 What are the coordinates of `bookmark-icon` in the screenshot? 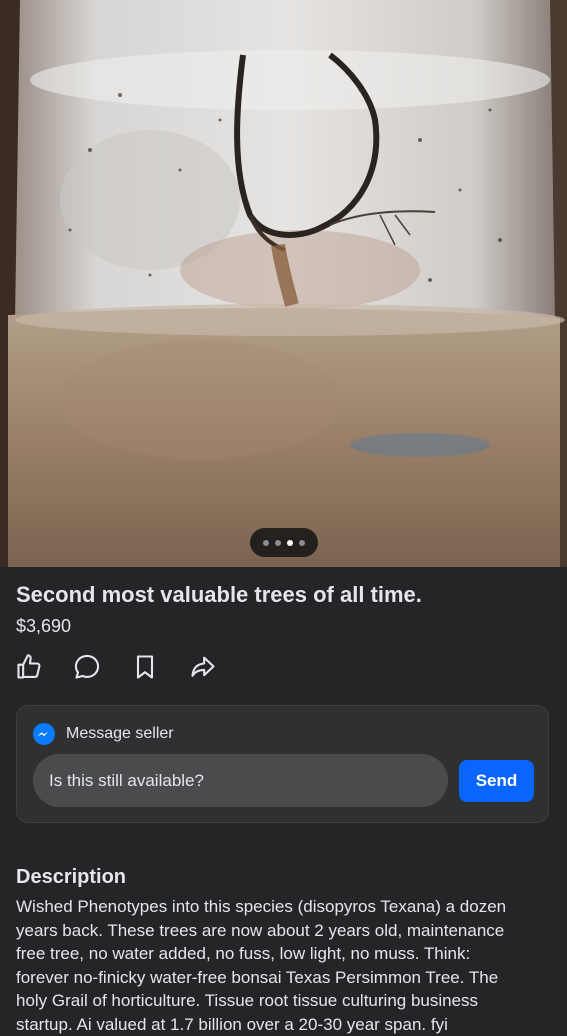 It's located at (145, 667).